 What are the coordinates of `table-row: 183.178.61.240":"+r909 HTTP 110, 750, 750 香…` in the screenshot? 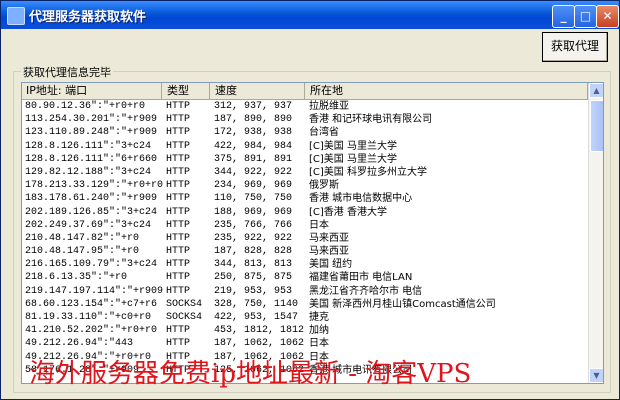 It's located at (305, 198).